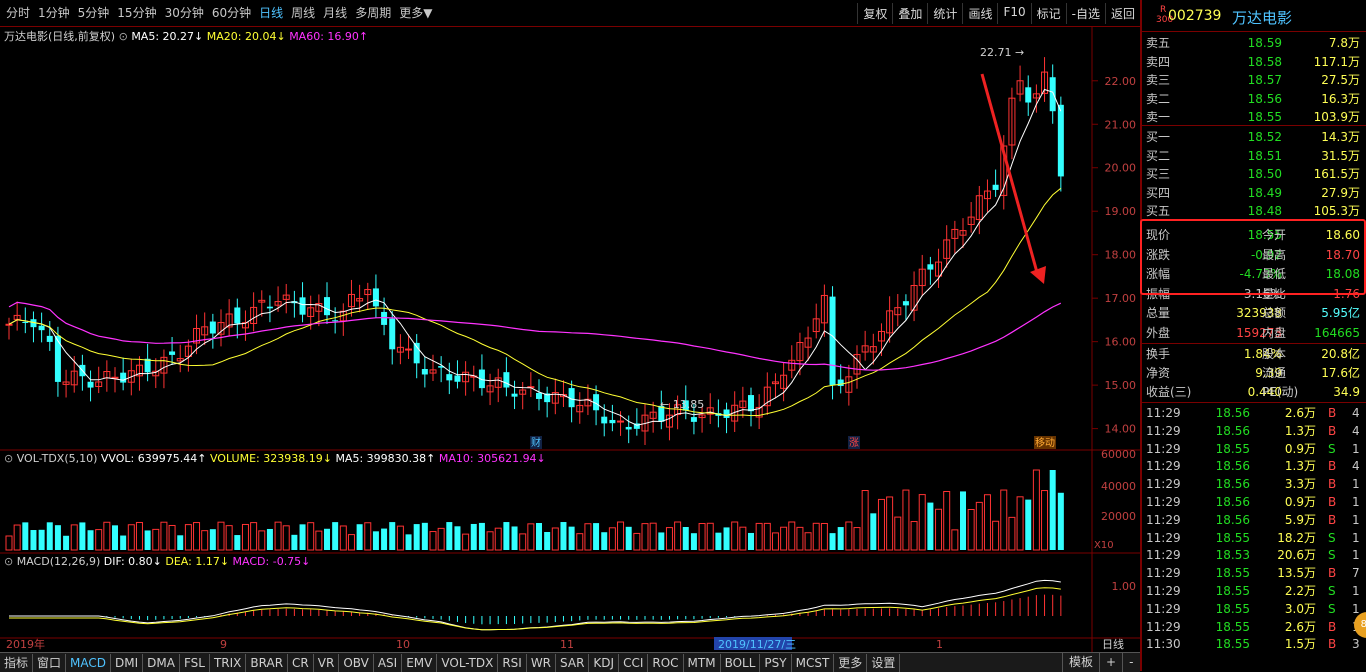 This screenshot has height=672, width=1366. What do you see at coordinates (1080, 662) in the screenshot?
I see `bottom-right-tab-0: 模板` at bounding box center [1080, 662].